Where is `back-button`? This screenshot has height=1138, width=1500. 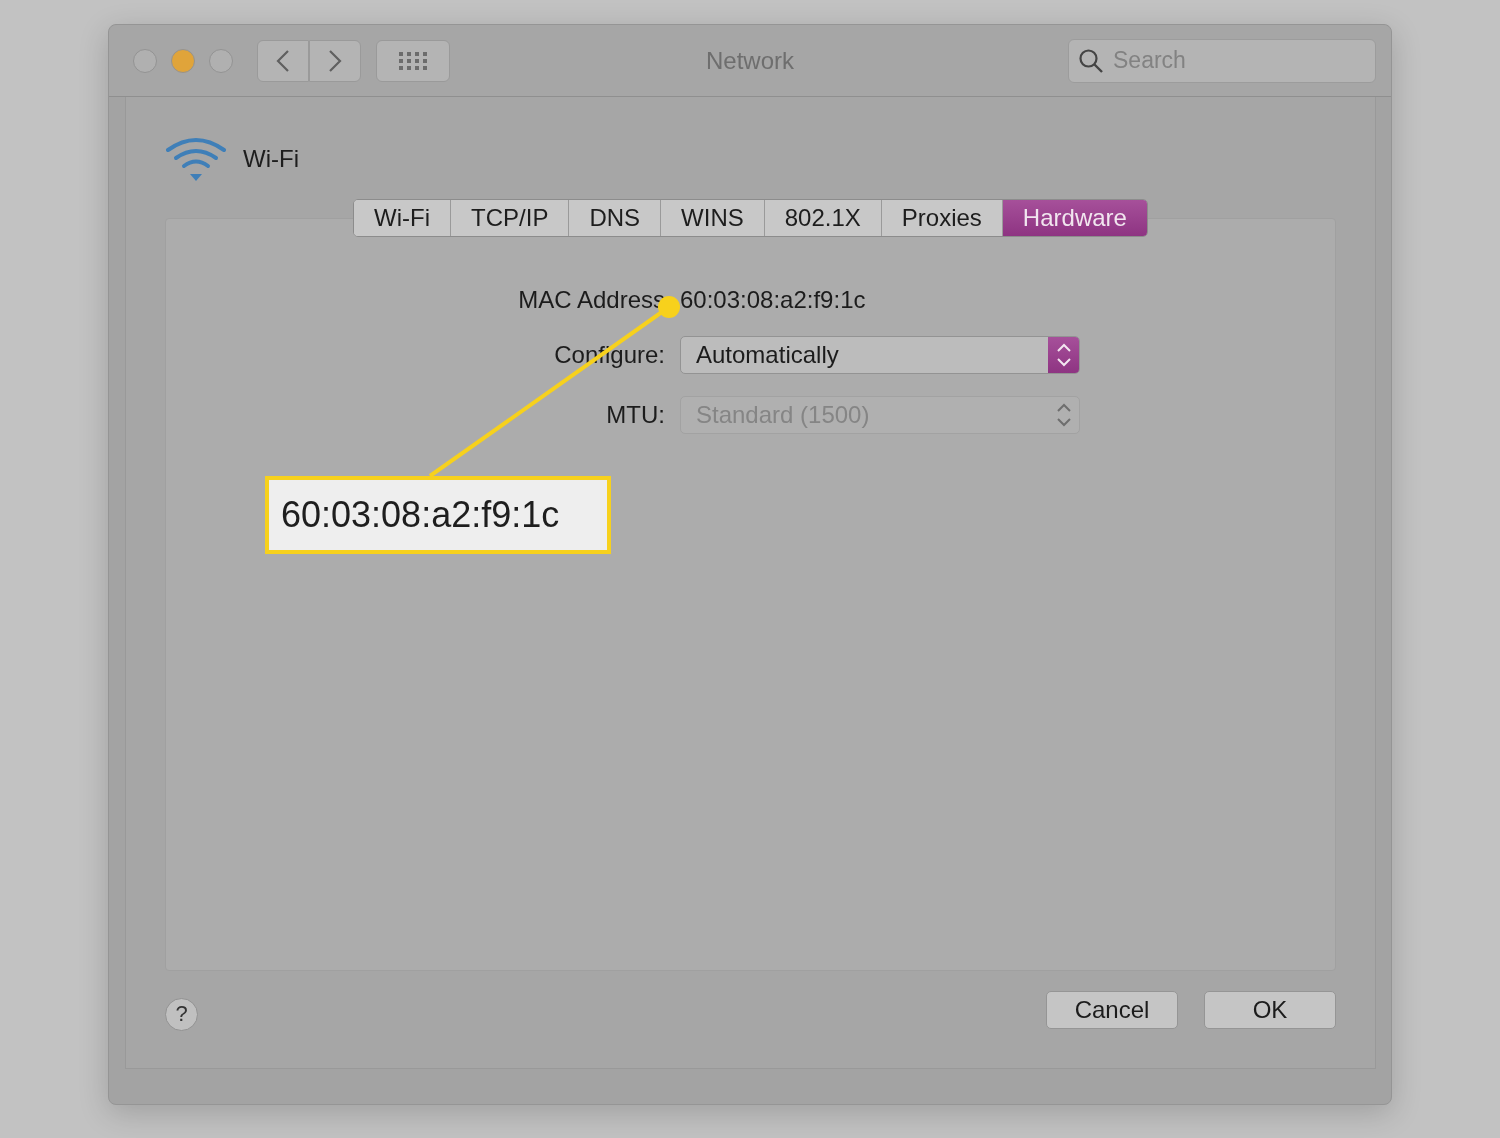
back-button is located at coordinates (283, 60).